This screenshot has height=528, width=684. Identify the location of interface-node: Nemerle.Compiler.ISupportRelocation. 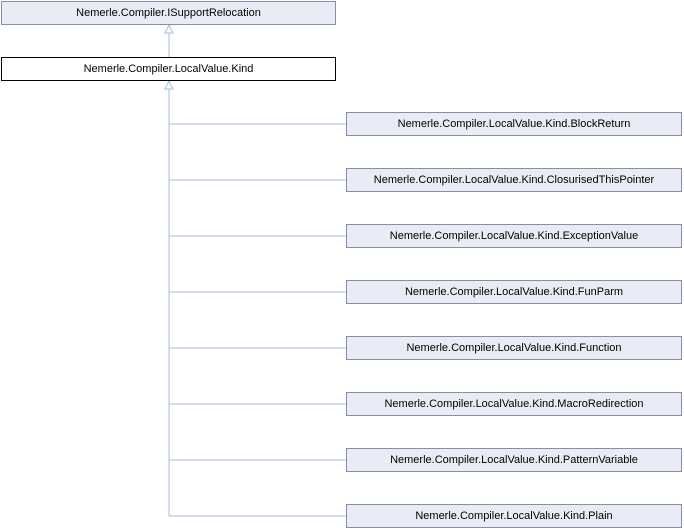
(168, 13).